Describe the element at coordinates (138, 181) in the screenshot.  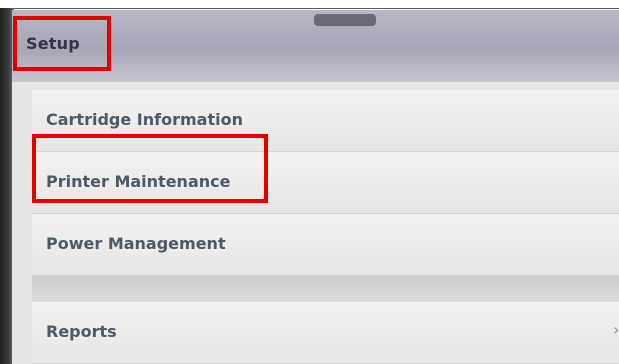
I see `menu-item-label: Printer Maintenance` at that location.